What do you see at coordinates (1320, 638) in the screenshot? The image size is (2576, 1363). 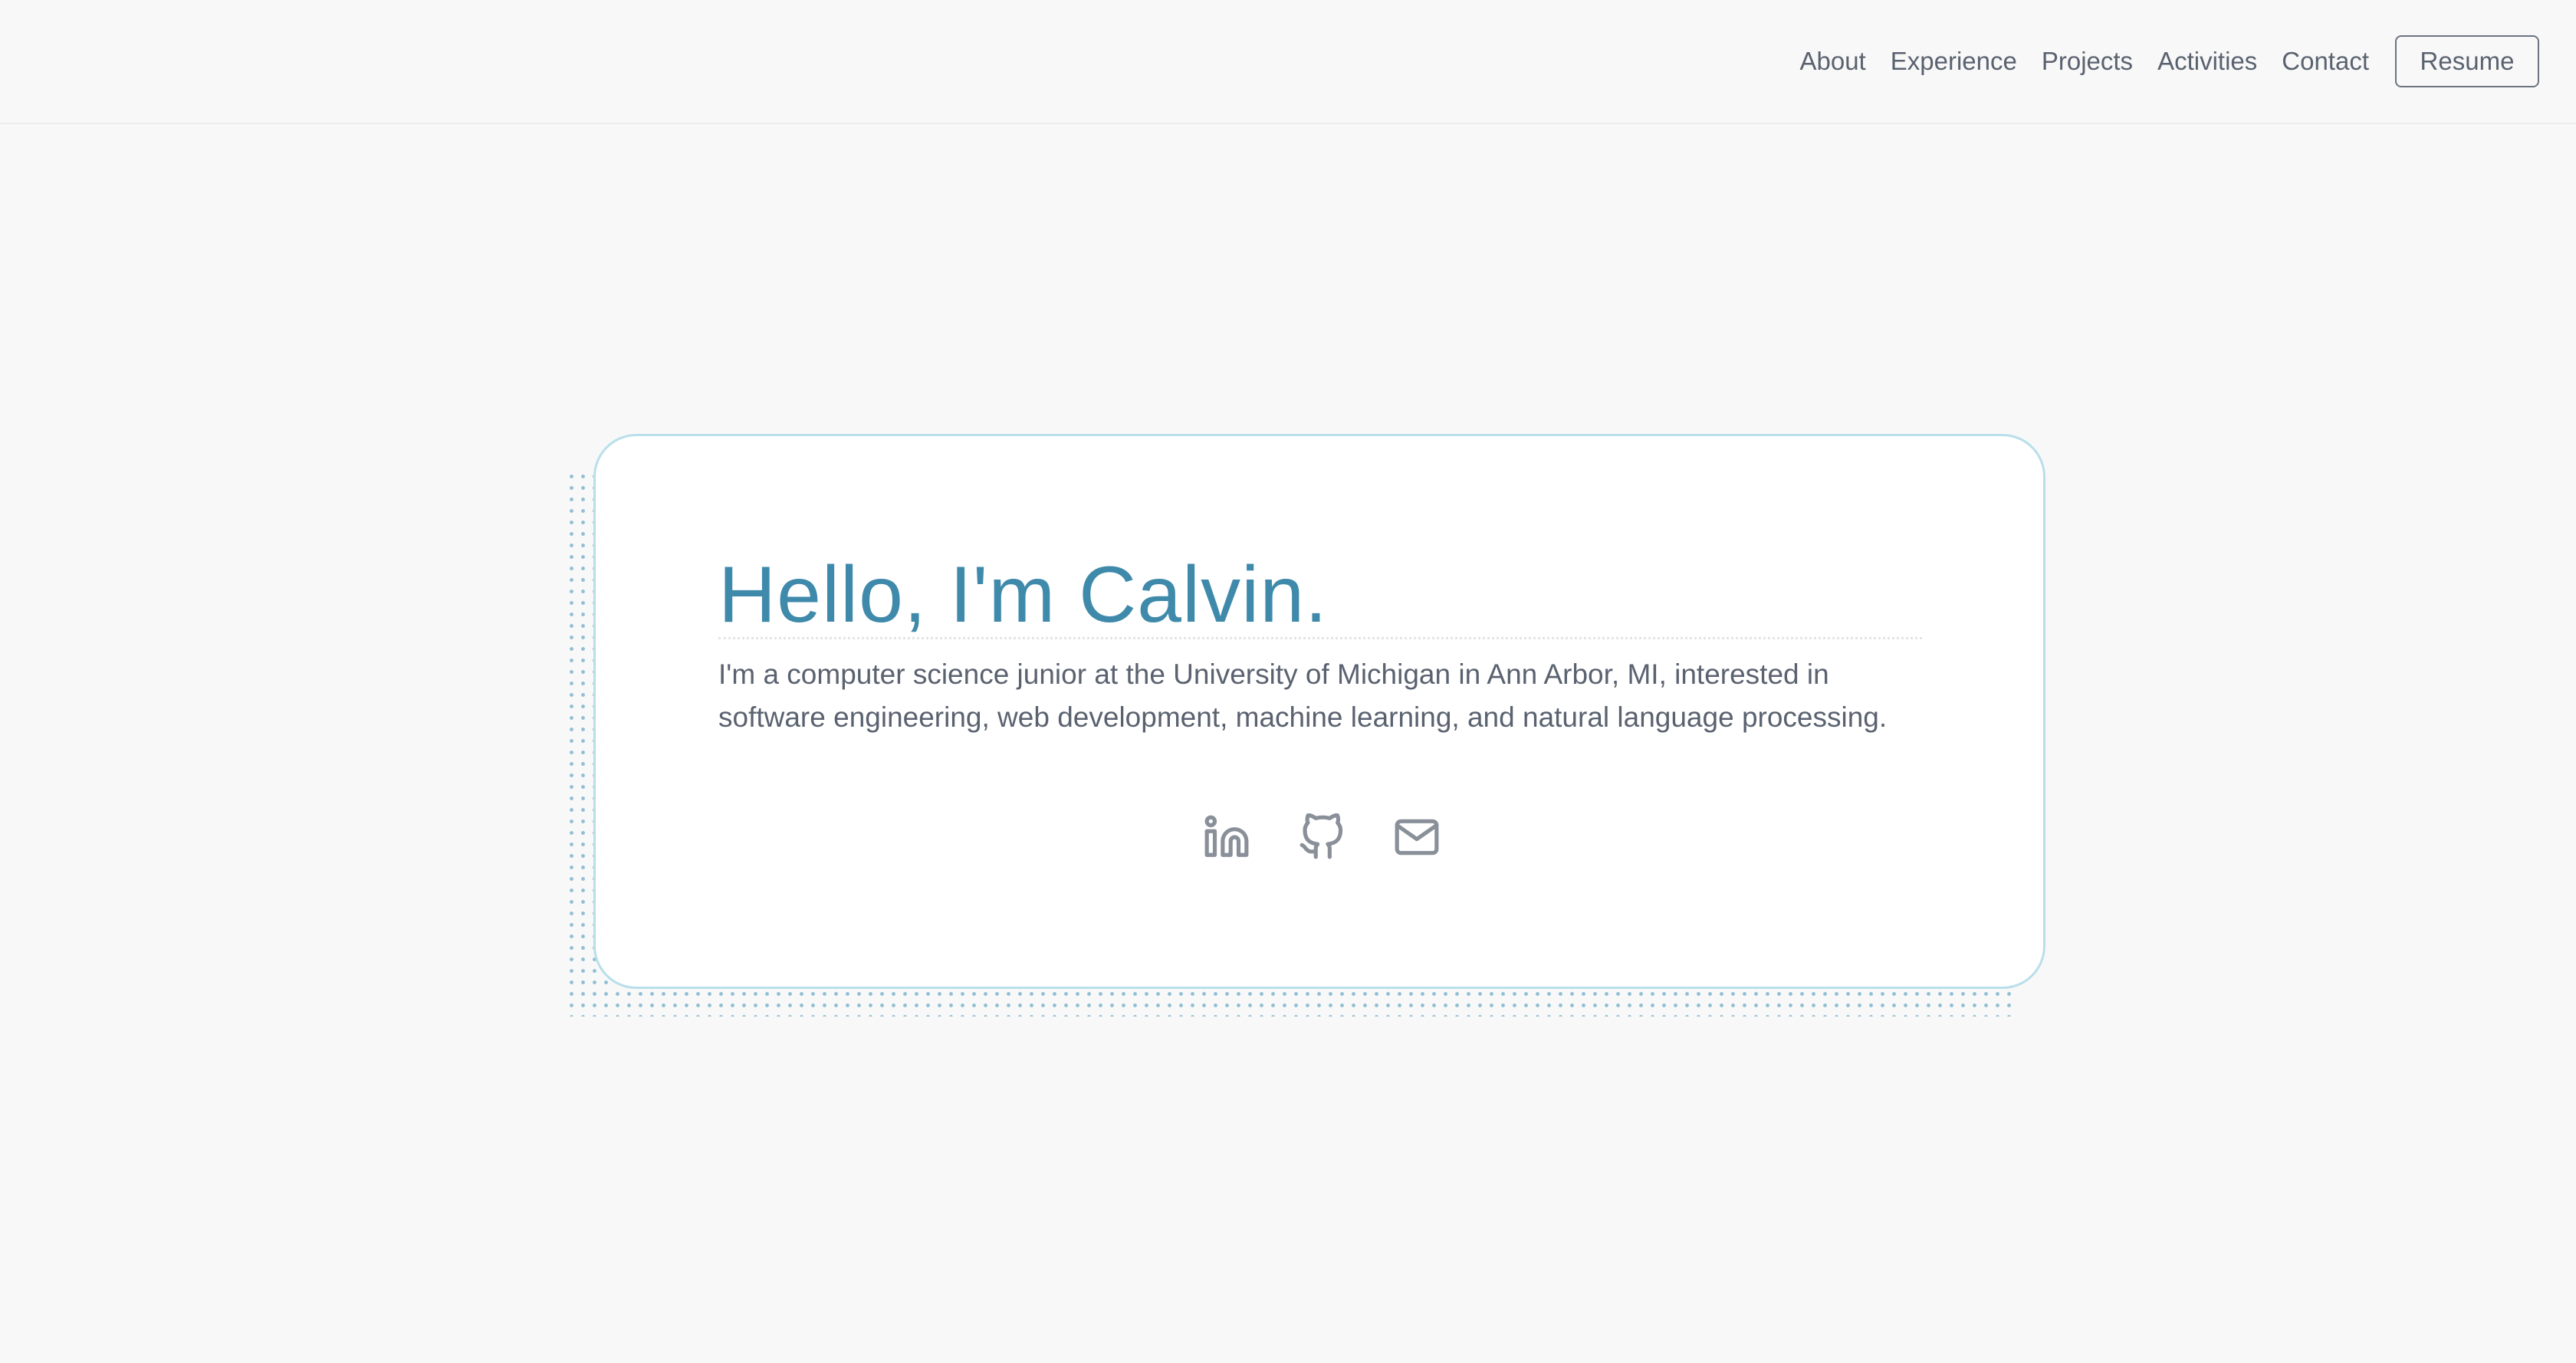 I see `headline-divider` at bounding box center [1320, 638].